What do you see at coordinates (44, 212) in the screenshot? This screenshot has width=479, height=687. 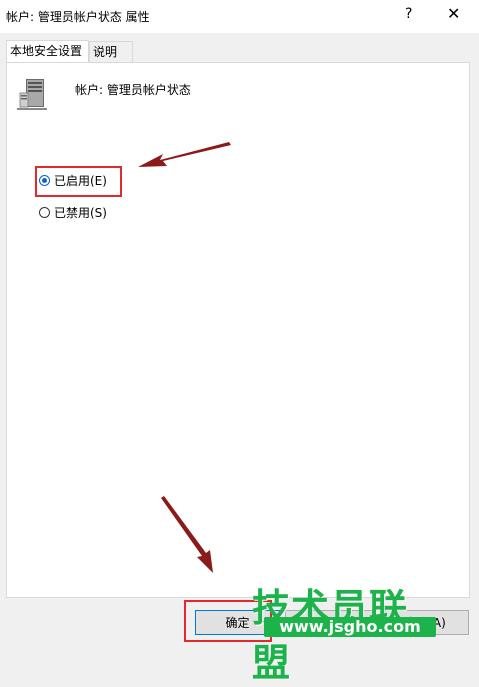 I see `disabled-radio` at bounding box center [44, 212].